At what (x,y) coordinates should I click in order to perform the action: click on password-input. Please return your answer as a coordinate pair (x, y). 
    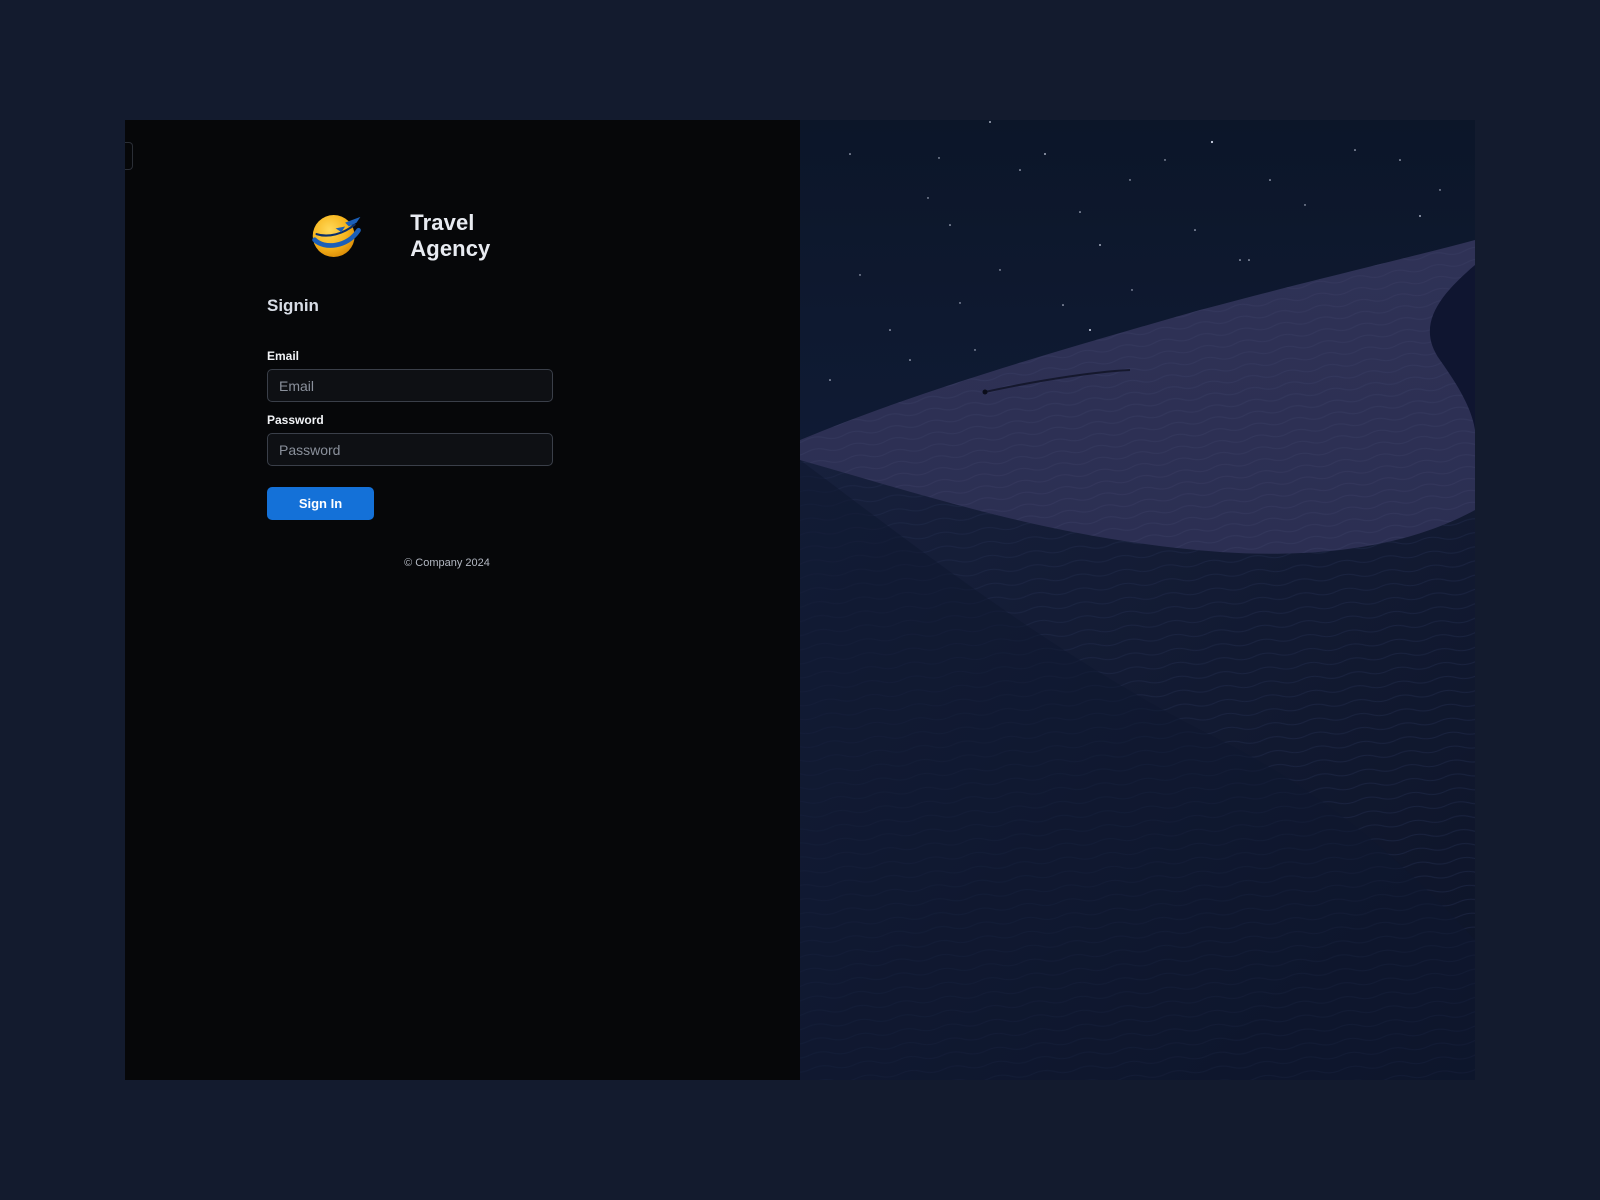
    Looking at the image, I should click on (410, 449).